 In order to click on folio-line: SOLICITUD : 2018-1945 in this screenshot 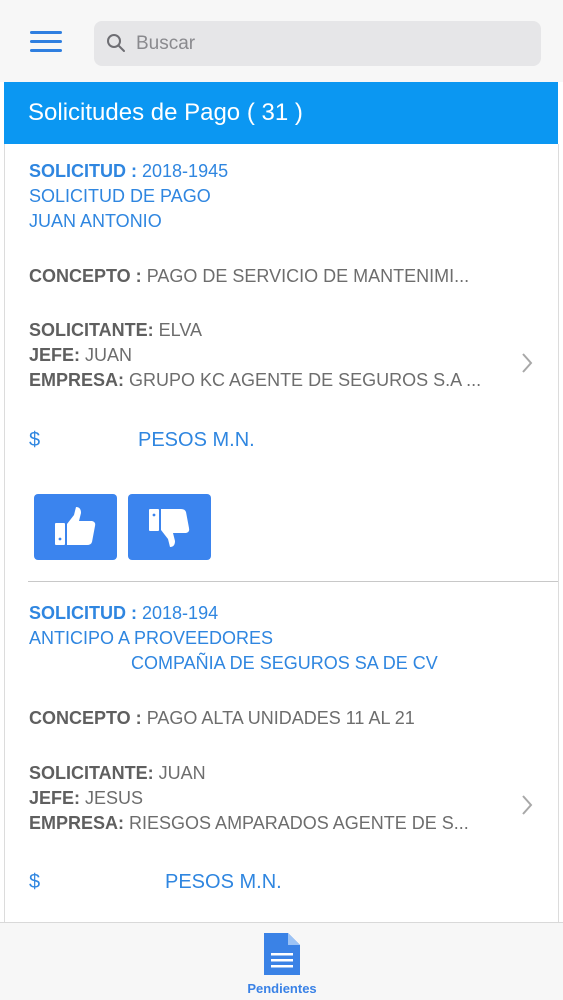, I will do `click(128, 171)`.